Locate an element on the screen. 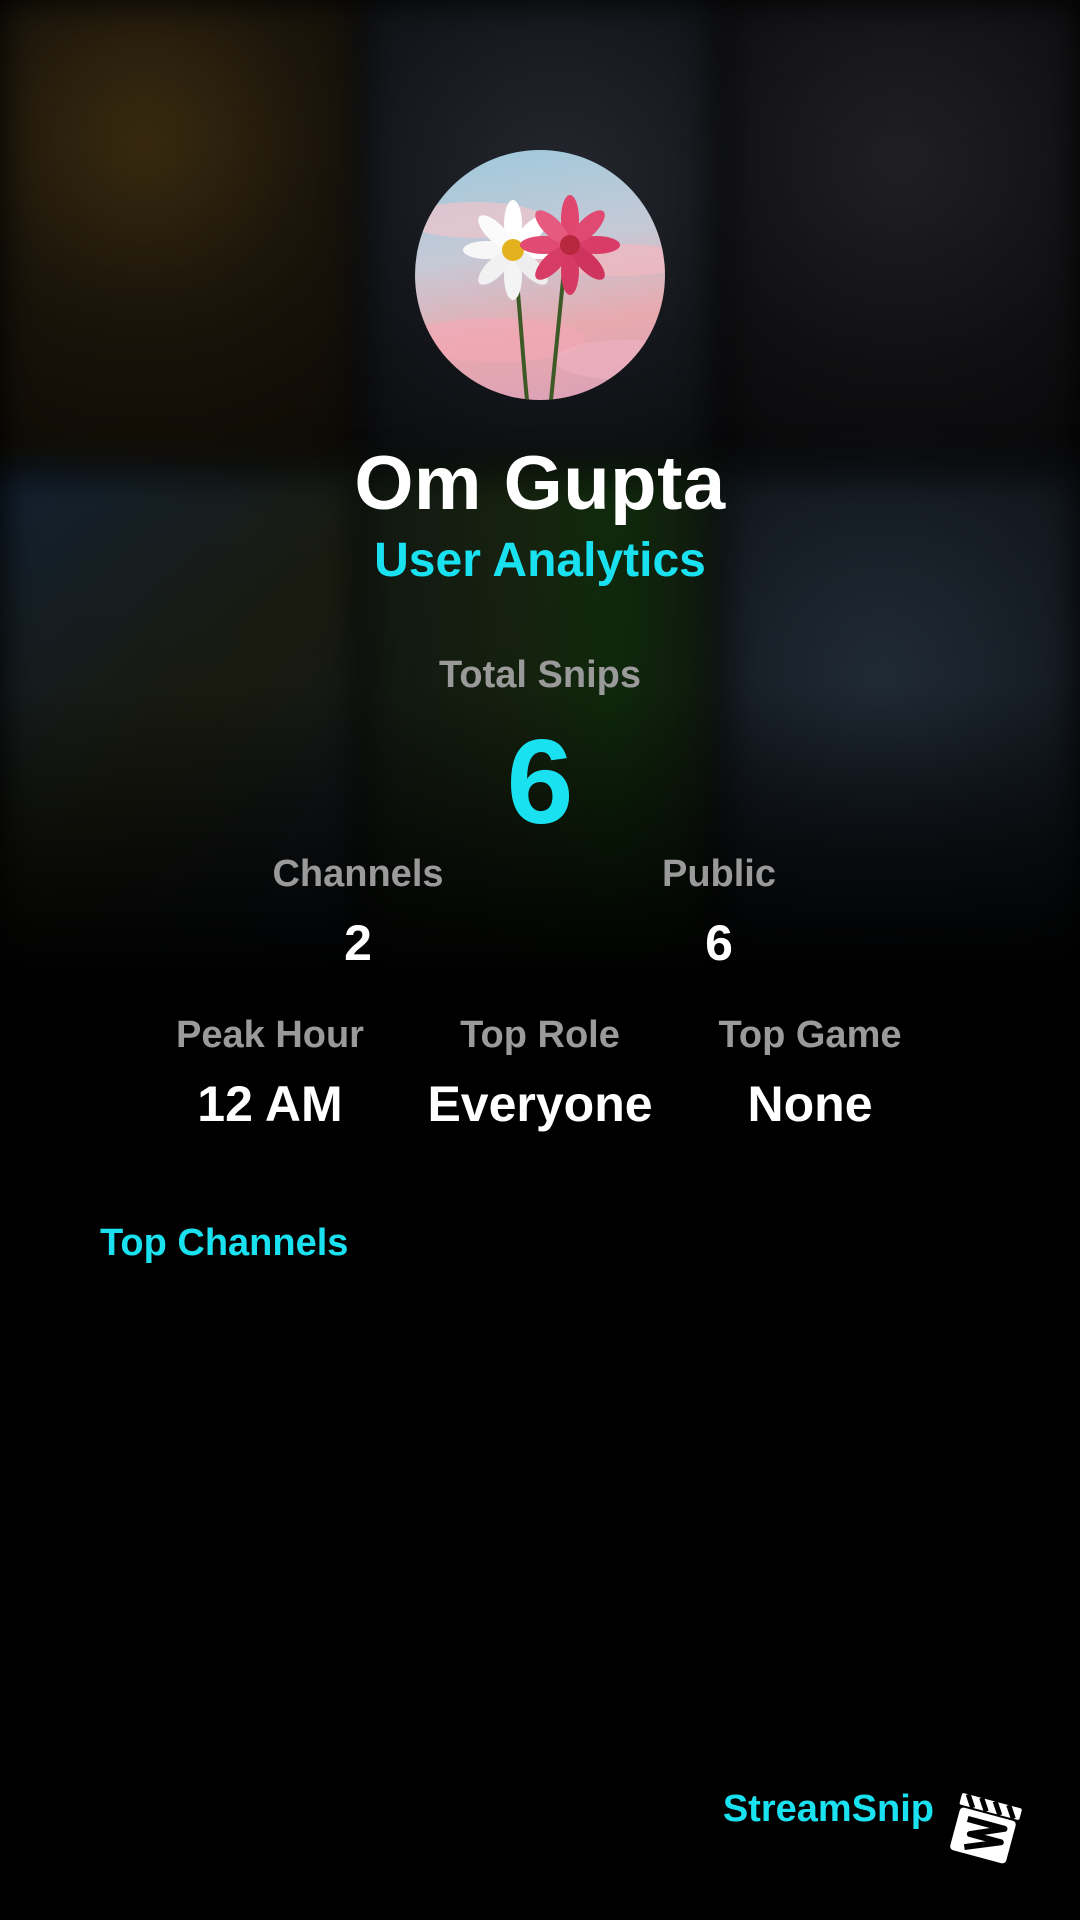 Image resolution: width=1080 pixels, height=1920 pixels. avatar-flowers-image is located at coordinates (540, 297).